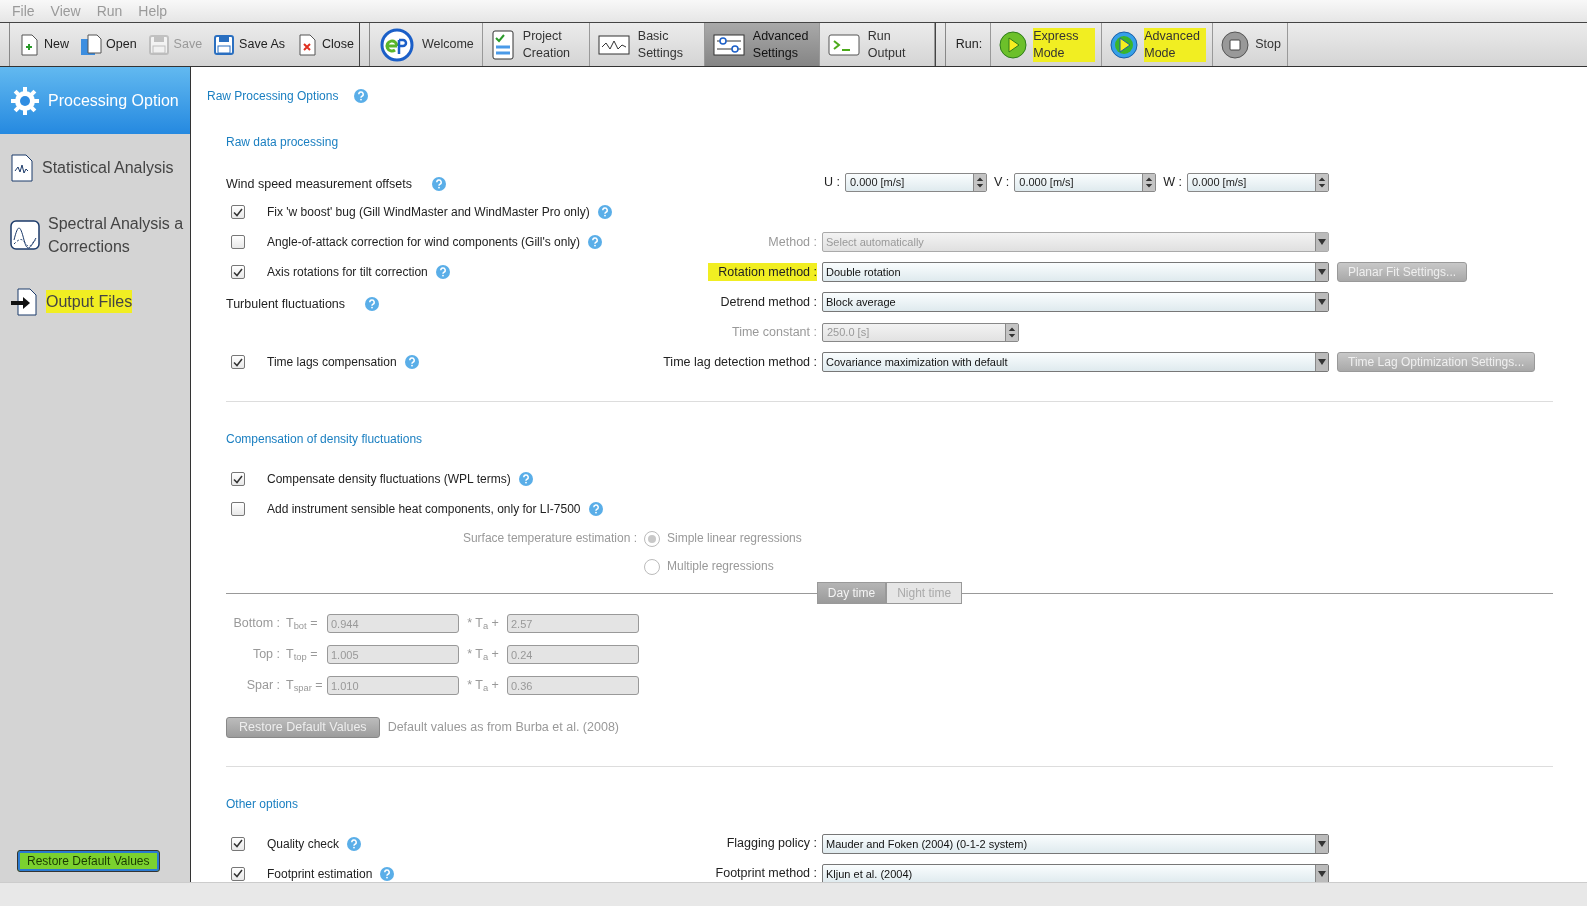 This screenshot has height=906, width=1587. I want to click on field-label: Top :, so click(266, 655).